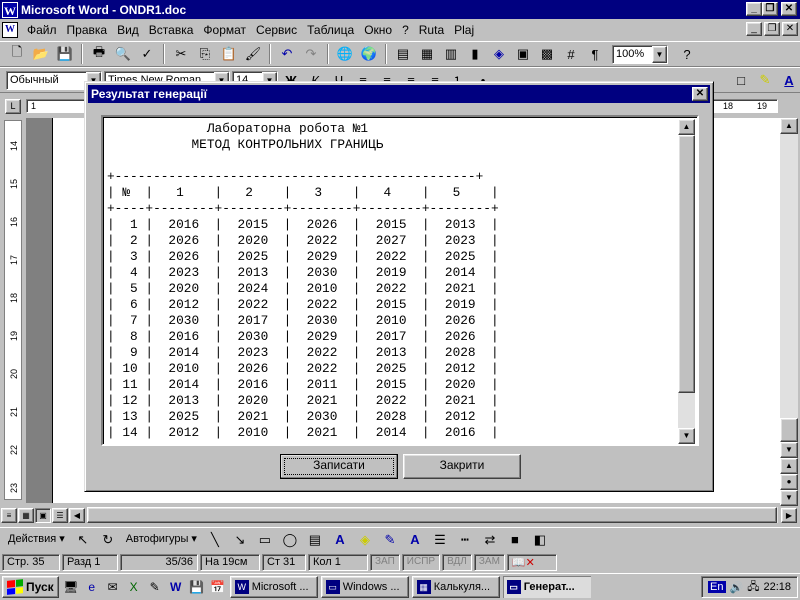  What do you see at coordinates (71, 587) in the screenshot?
I see `show-desktop-icon: 🖥` at bounding box center [71, 587].